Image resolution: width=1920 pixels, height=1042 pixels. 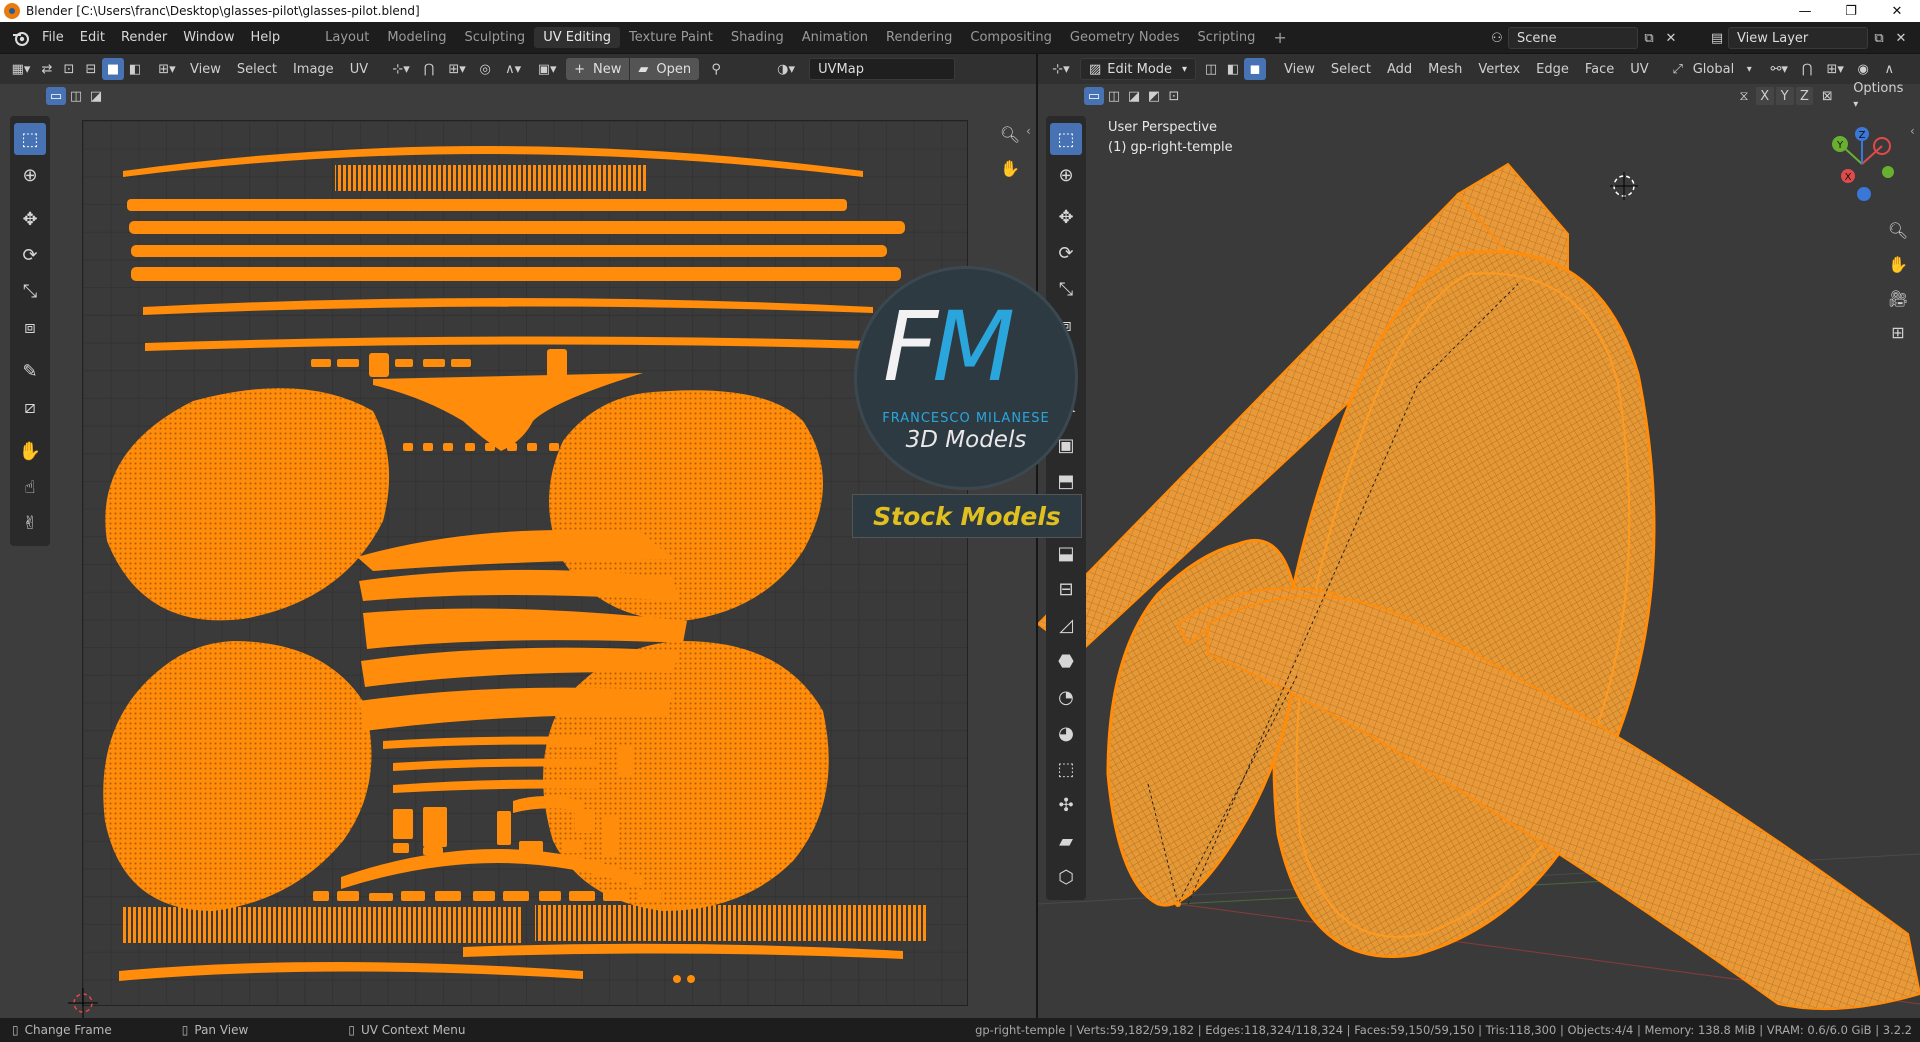 I want to click on uv-vertex-select-icon: ⊡, so click(x=69, y=69).